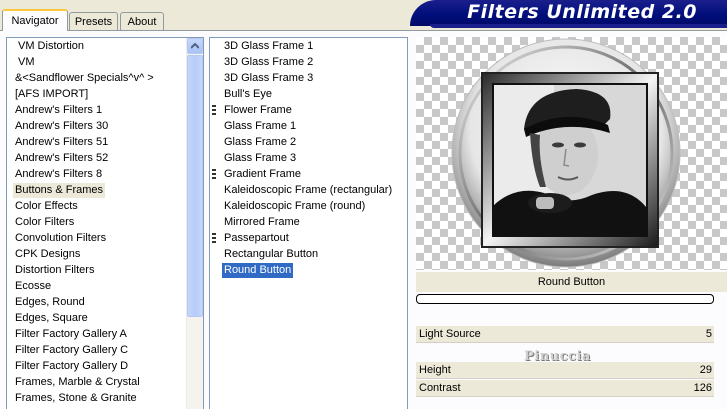  I want to click on filter-item: Glass Frame 2, so click(260, 142).